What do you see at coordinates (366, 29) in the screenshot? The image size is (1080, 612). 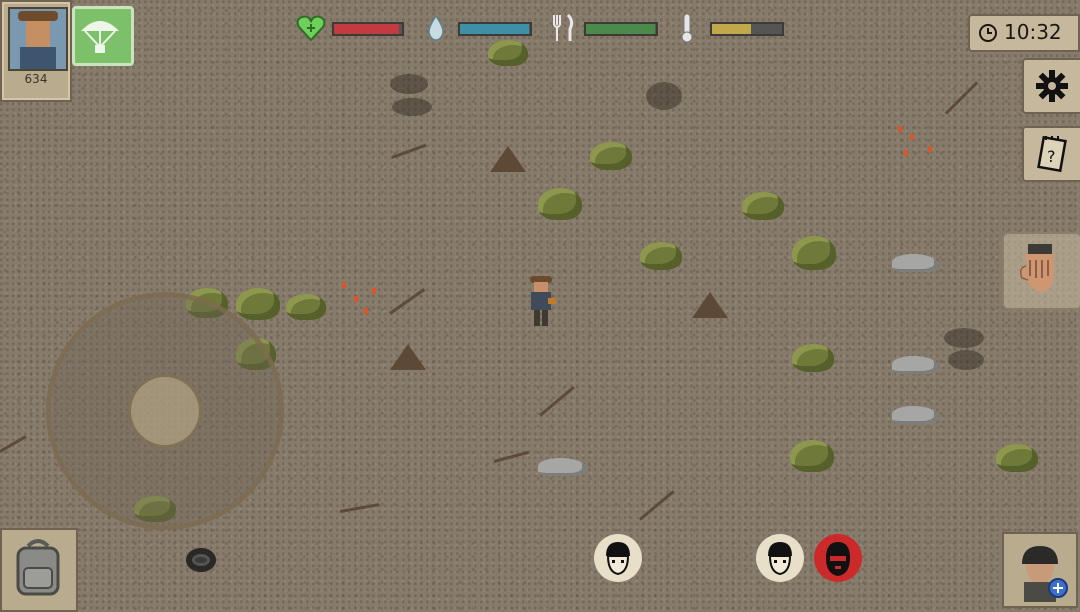 I see `health-bar-fill` at bounding box center [366, 29].